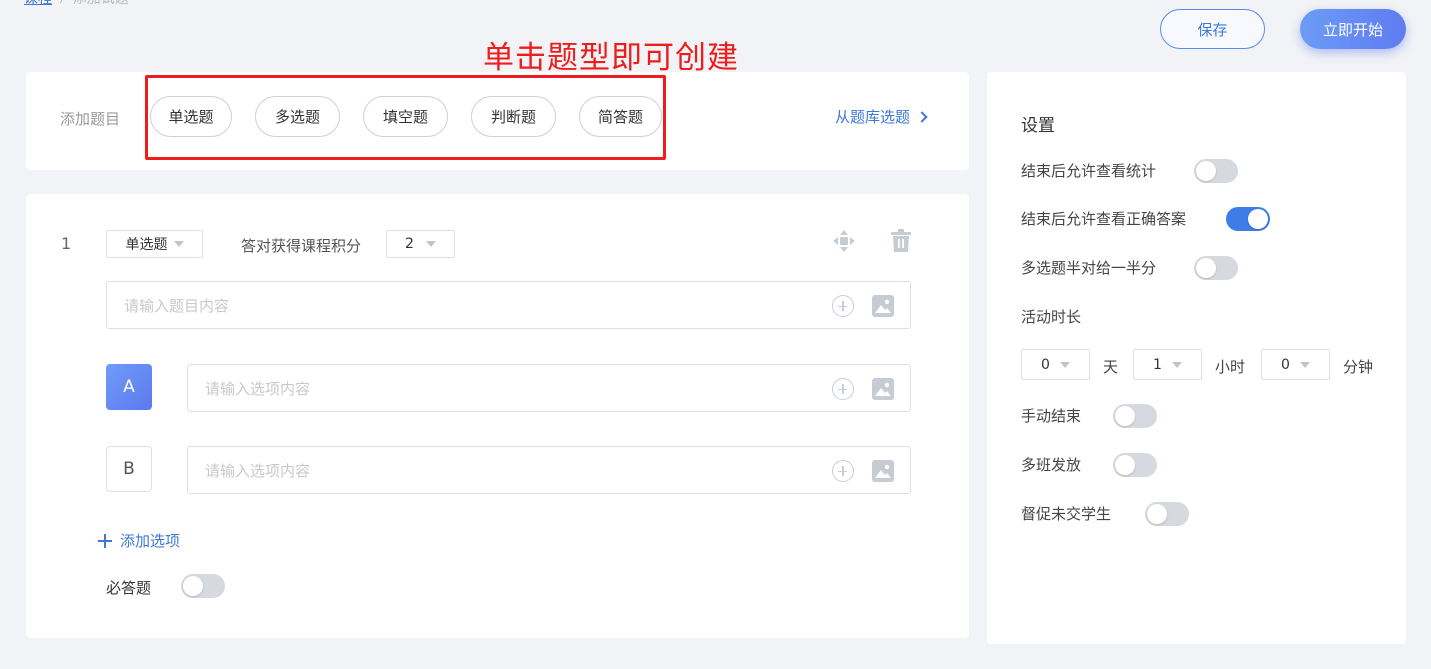 This screenshot has width=1431, height=669. I want to click on required-label: 必答题, so click(129, 588).